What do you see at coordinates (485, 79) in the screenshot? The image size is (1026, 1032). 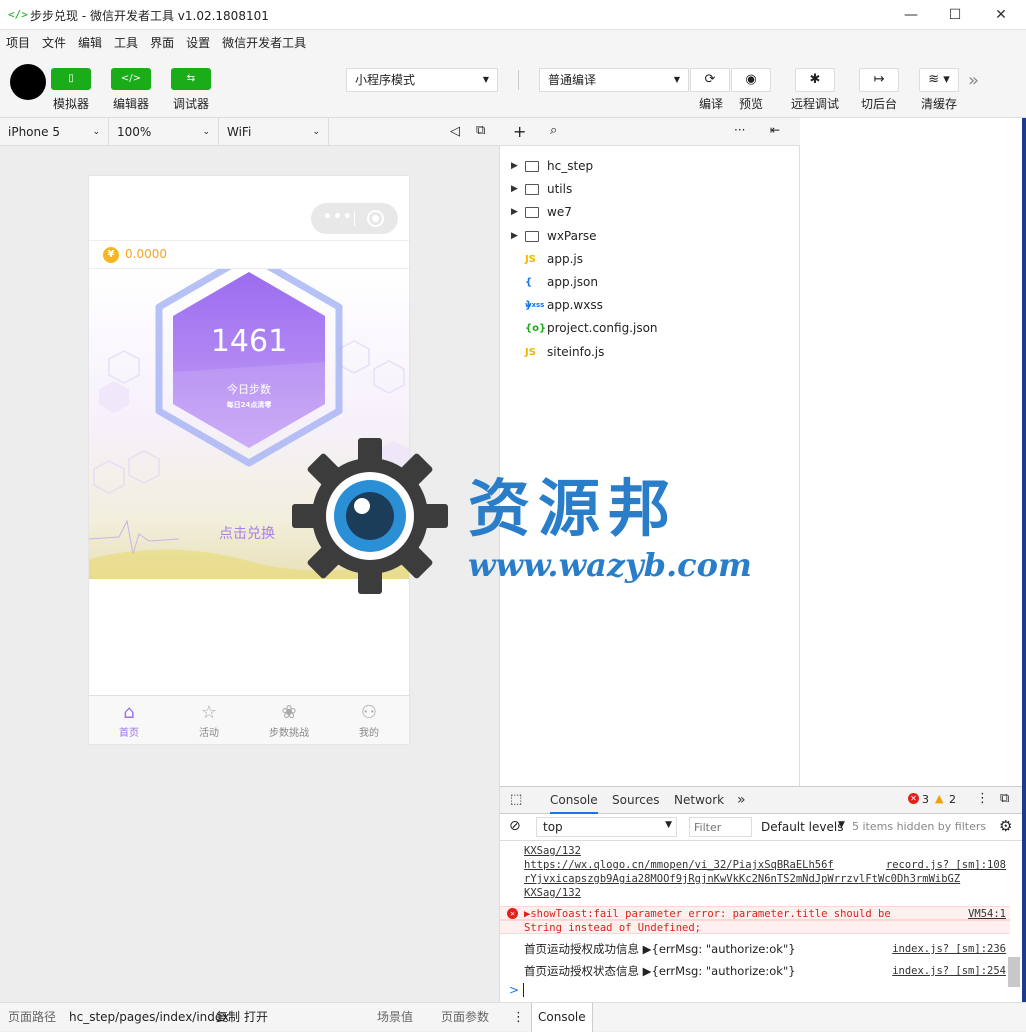 I see `caret-down-icon: ▼` at bounding box center [485, 79].